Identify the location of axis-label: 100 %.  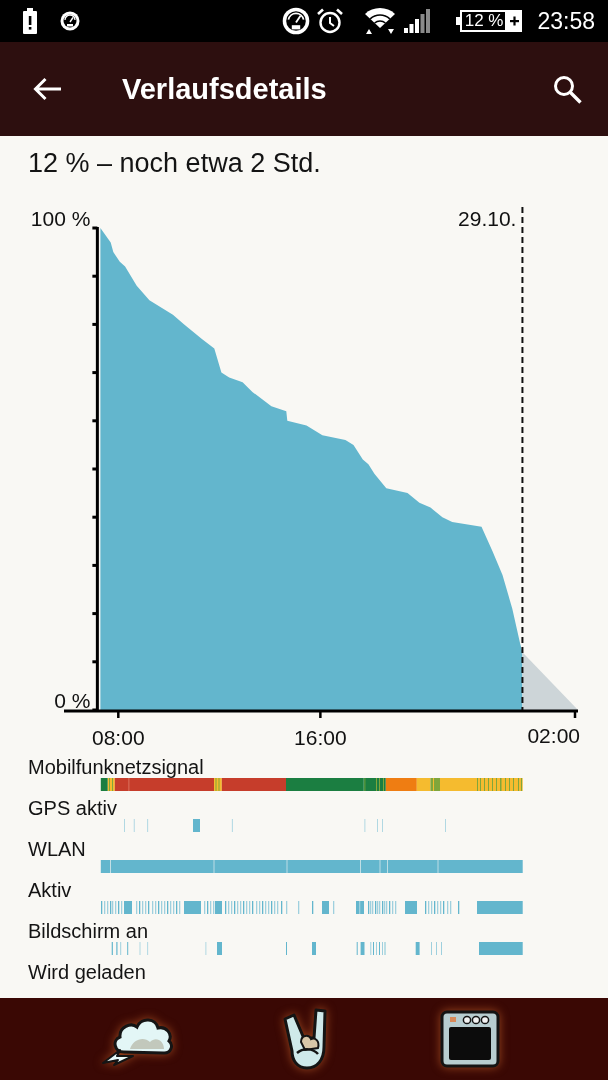
(60, 218).